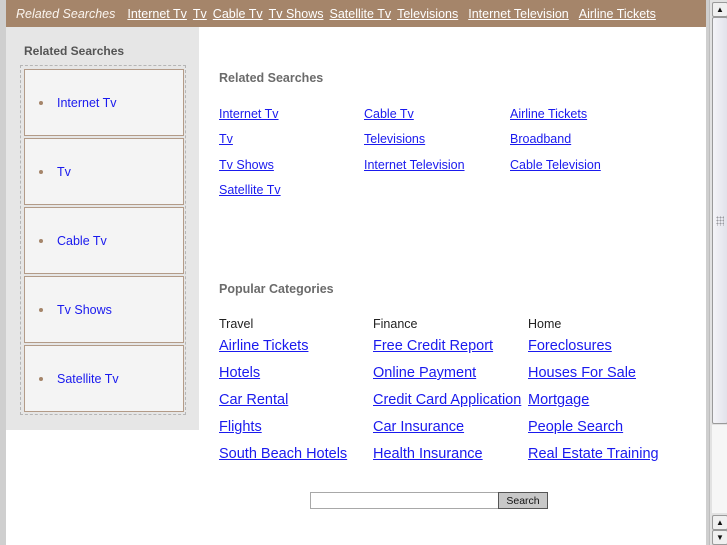  Describe the element at coordinates (518, 14) in the screenshot. I see `topbar-link-internet-television: Internet Television` at that location.